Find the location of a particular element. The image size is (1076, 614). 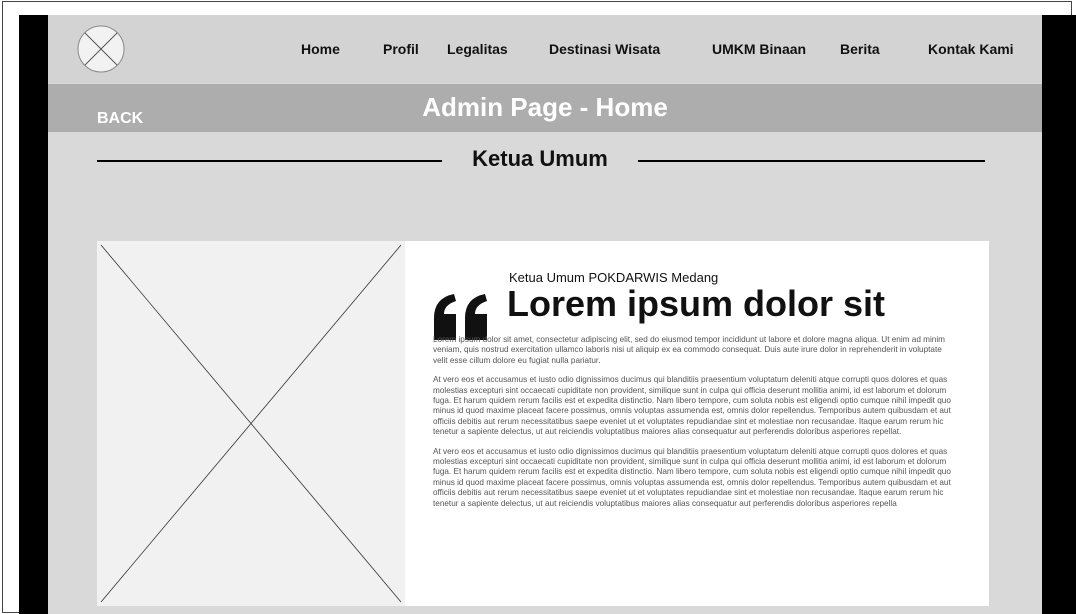

nav-item-kontak-kami: Kontak Kami is located at coordinates (971, 49).